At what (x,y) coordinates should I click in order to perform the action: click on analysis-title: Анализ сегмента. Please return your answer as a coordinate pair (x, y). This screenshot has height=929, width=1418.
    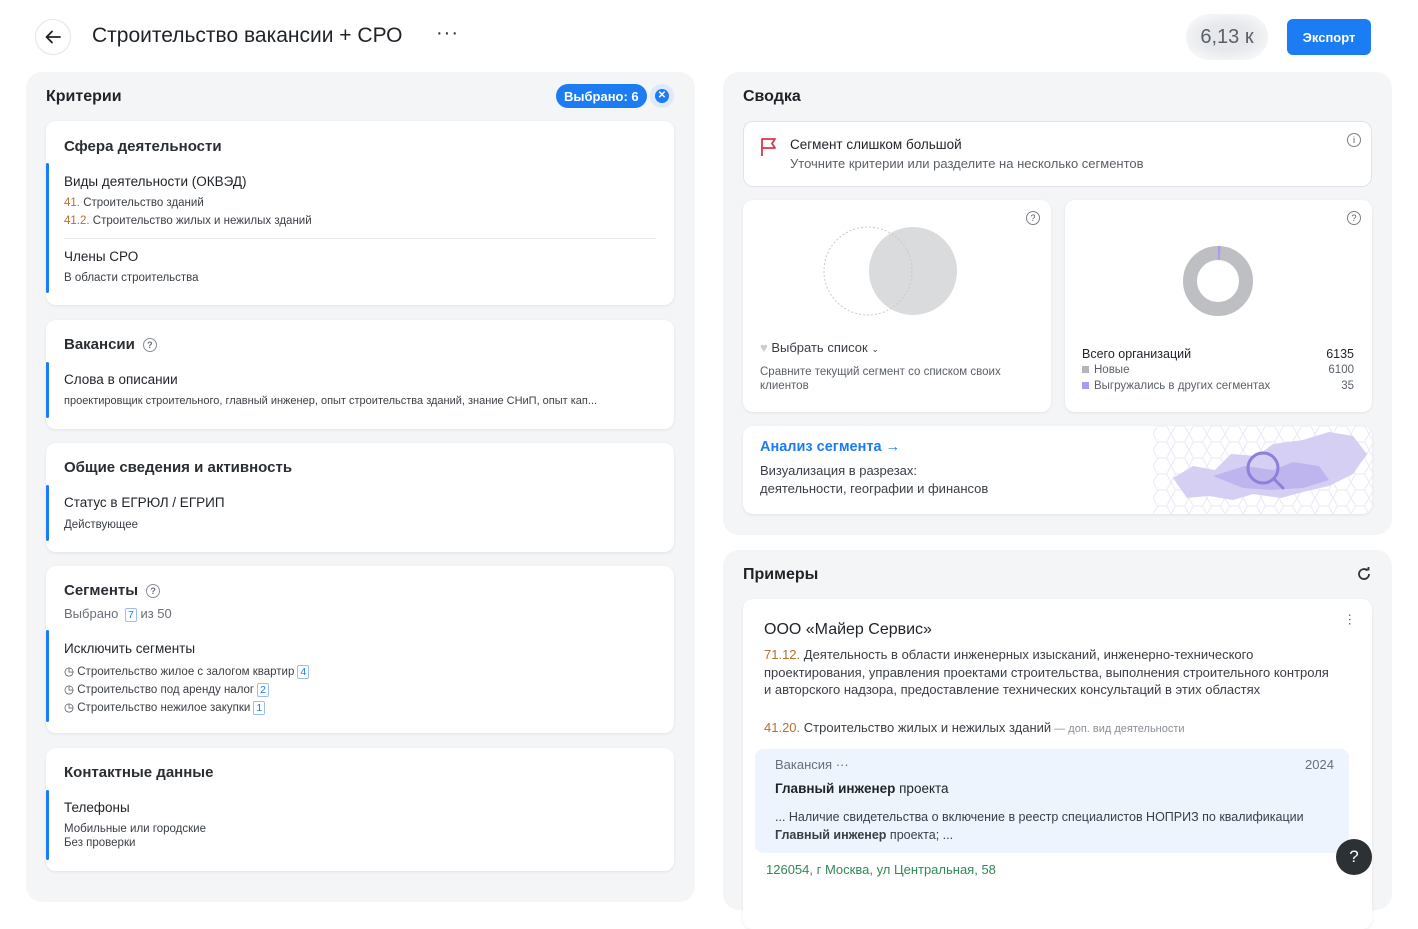
    Looking at the image, I should click on (821, 447).